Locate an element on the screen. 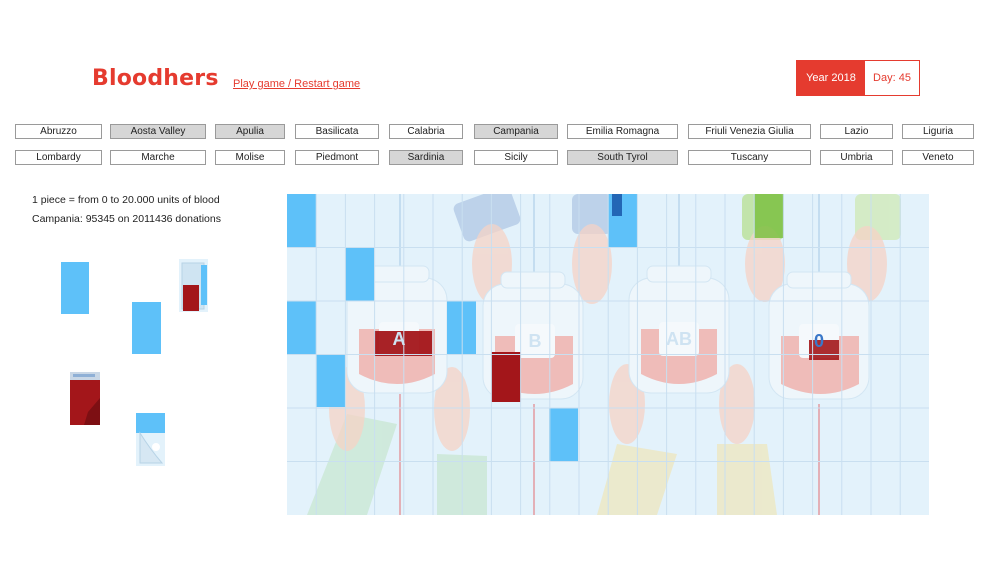 This screenshot has width=1000, height=562. region-label: Sardinia is located at coordinates (426, 157).